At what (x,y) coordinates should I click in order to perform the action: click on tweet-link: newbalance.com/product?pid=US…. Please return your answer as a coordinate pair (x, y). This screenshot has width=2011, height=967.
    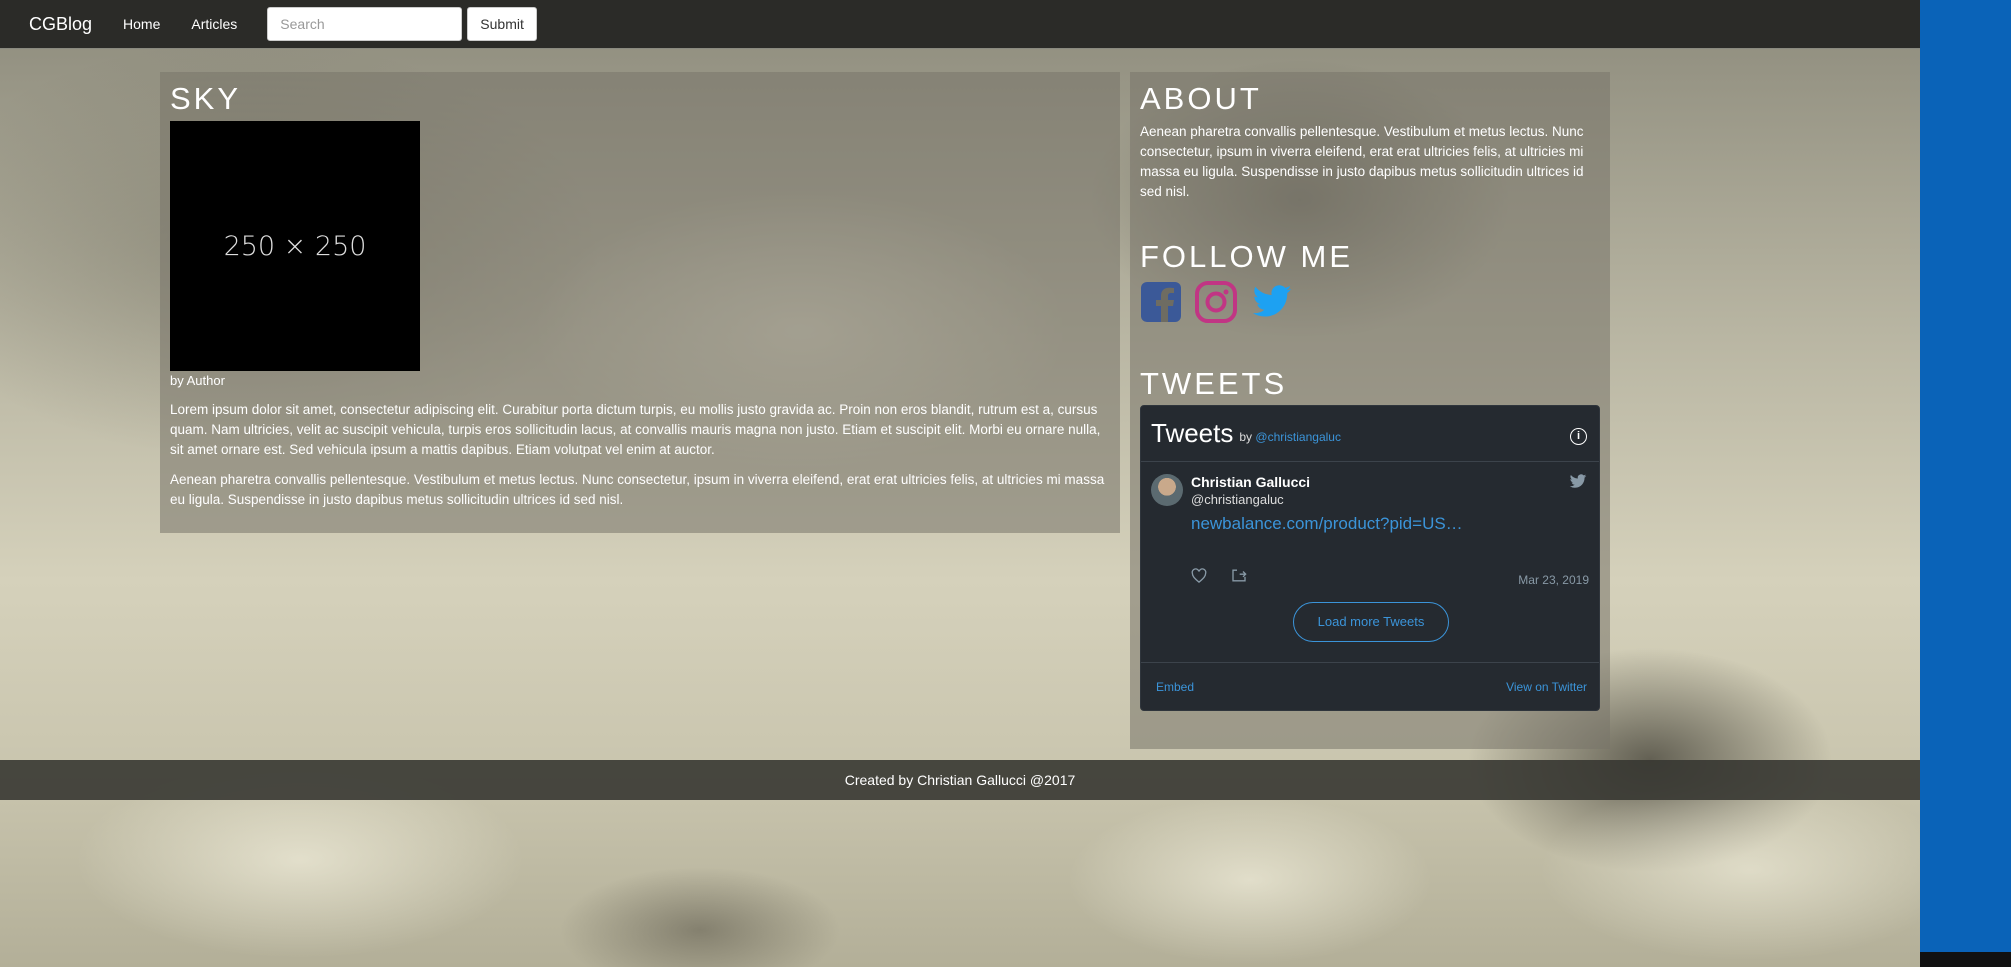
    Looking at the image, I should click on (1327, 524).